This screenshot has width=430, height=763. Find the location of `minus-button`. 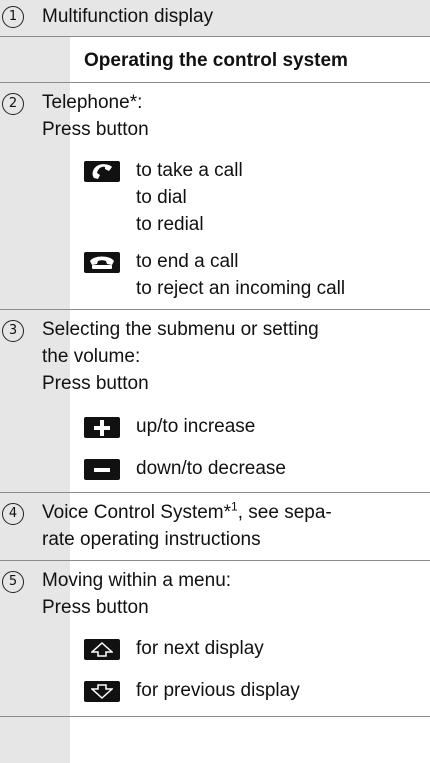

minus-button is located at coordinates (102, 469).